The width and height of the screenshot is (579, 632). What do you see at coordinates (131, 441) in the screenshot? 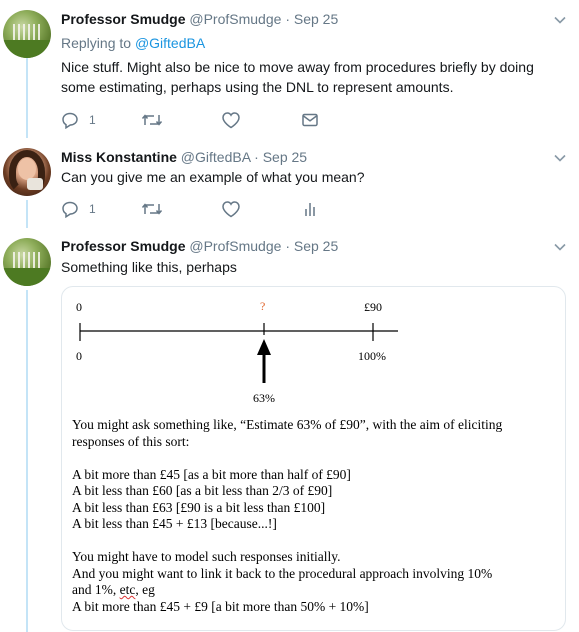
I see `image-text-line: responses of this sort:` at bounding box center [131, 441].